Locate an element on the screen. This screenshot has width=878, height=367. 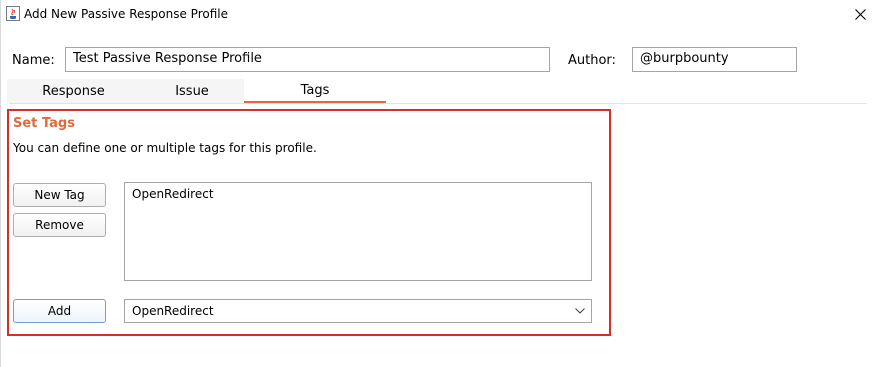
name-label: Name: is located at coordinates (33, 60).